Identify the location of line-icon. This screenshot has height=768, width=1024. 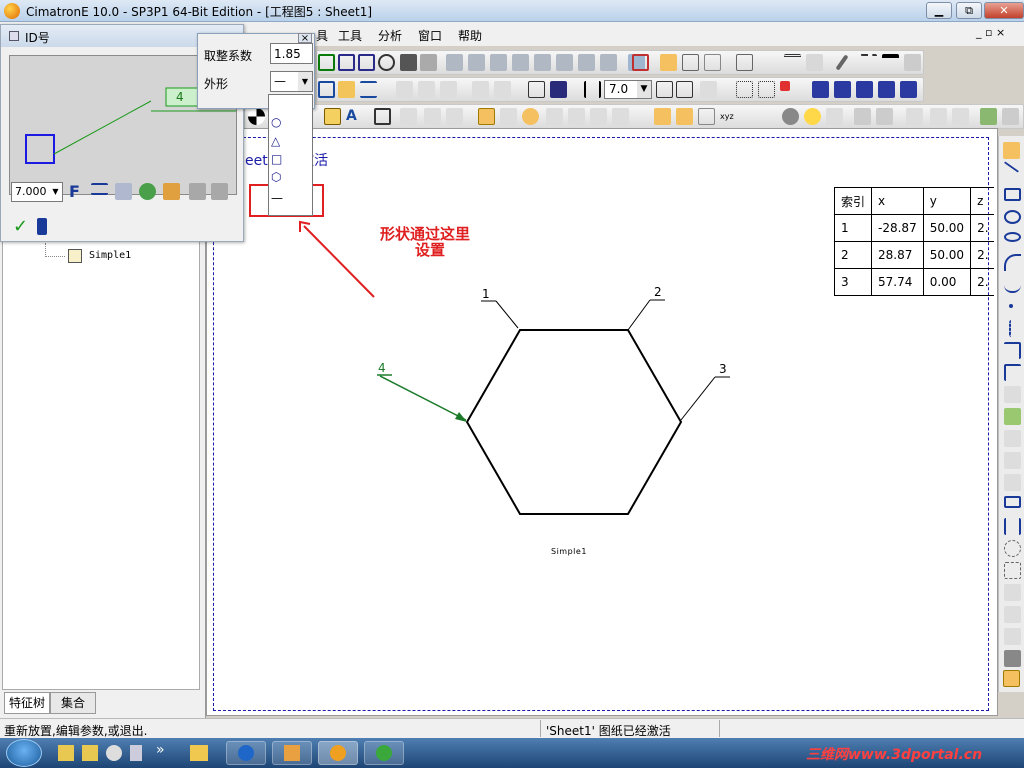
(1011, 167).